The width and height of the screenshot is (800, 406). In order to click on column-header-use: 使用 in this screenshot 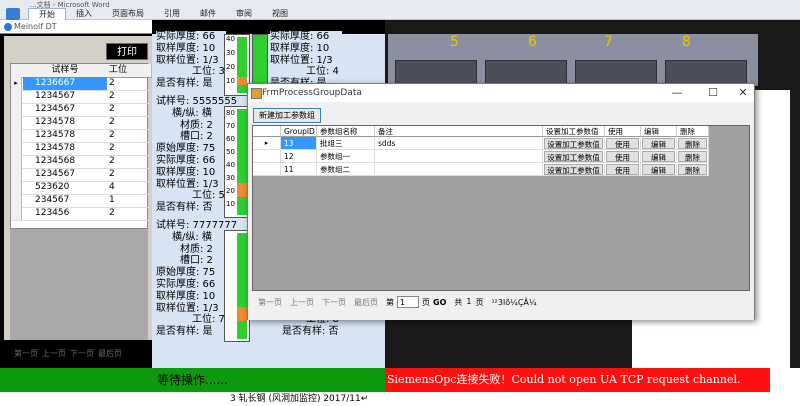, I will do `click(623, 131)`.